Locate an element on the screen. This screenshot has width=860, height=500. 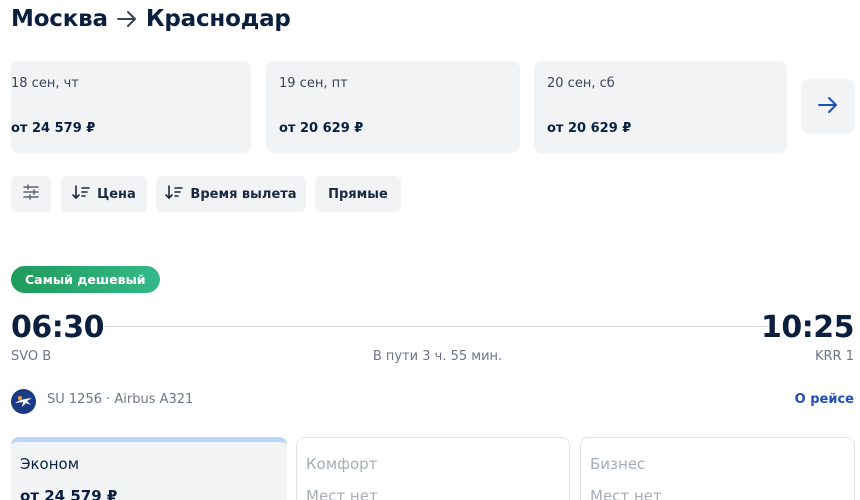
date-card-price: от 24 579 ₽ is located at coordinates (53, 128).